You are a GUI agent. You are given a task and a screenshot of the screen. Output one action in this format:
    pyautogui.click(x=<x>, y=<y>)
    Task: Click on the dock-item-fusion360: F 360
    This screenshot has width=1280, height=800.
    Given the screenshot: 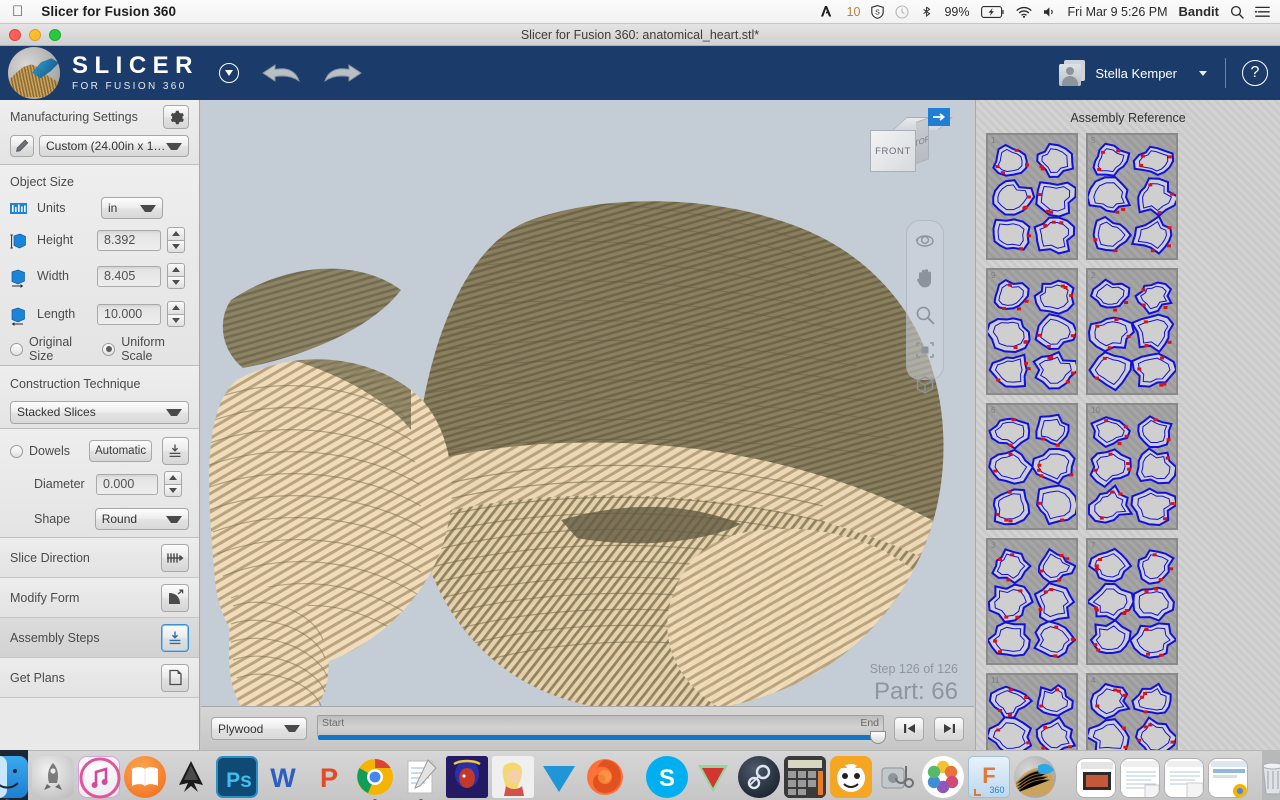 What is the action you would take?
    pyautogui.click(x=989, y=777)
    